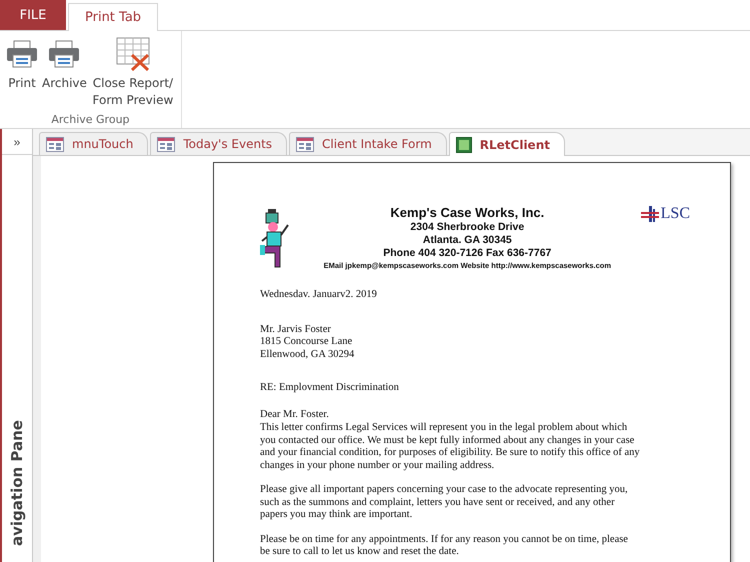 The width and height of the screenshot is (750, 562). Describe the element at coordinates (464, 144) in the screenshot. I see `report-icon` at that location.